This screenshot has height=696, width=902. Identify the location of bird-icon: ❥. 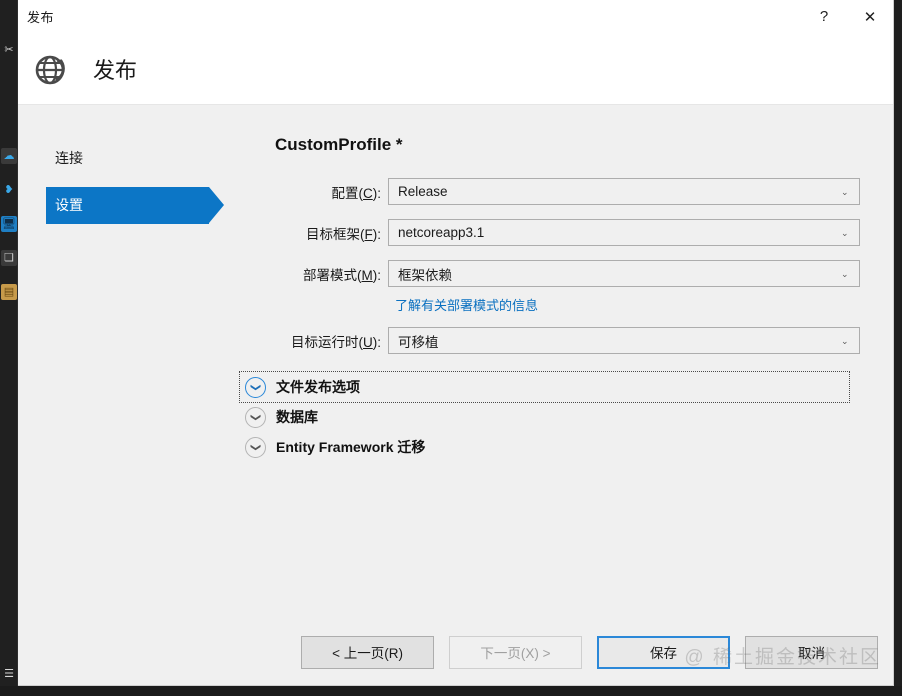
(9, 189).